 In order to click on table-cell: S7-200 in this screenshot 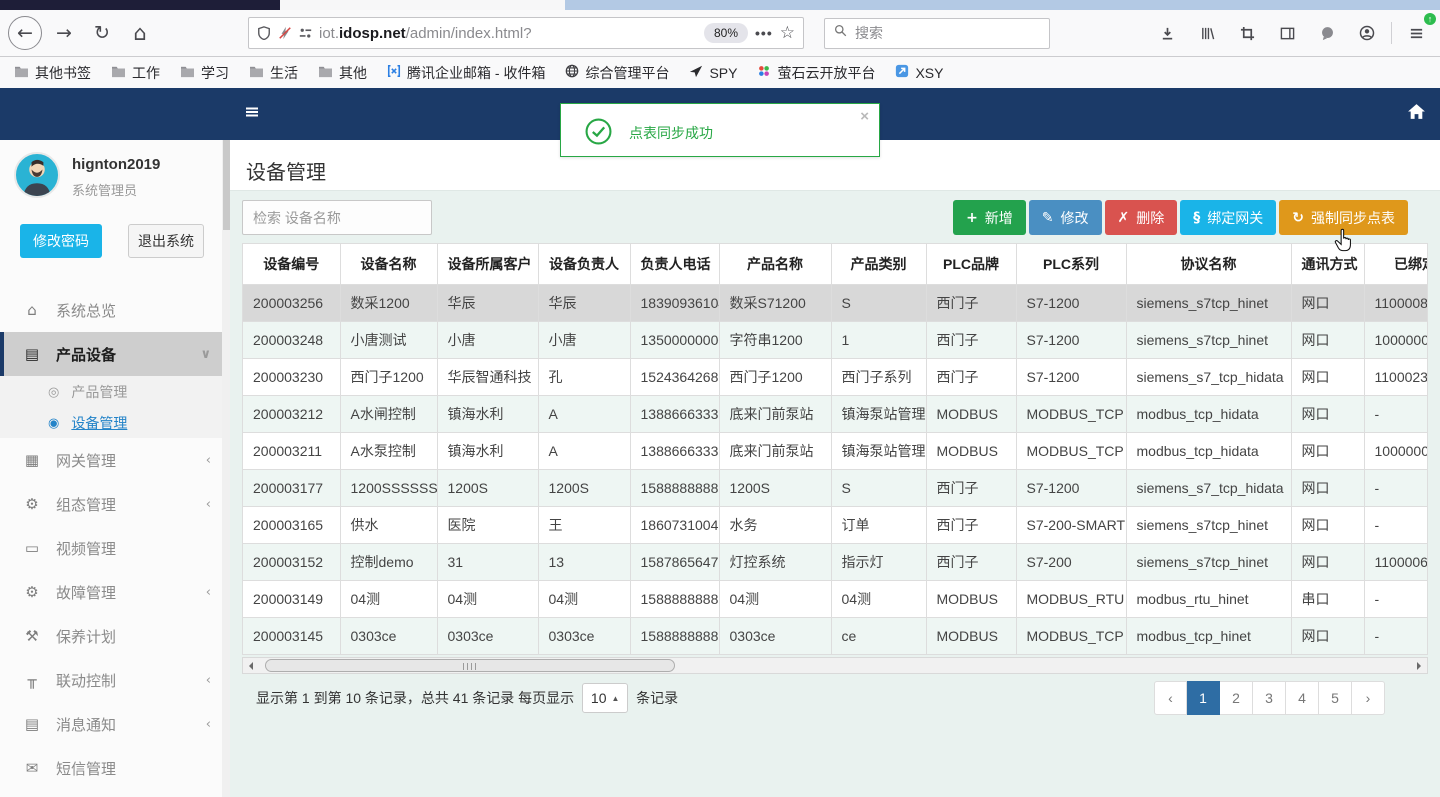, I will do `click(1071, 562)`.